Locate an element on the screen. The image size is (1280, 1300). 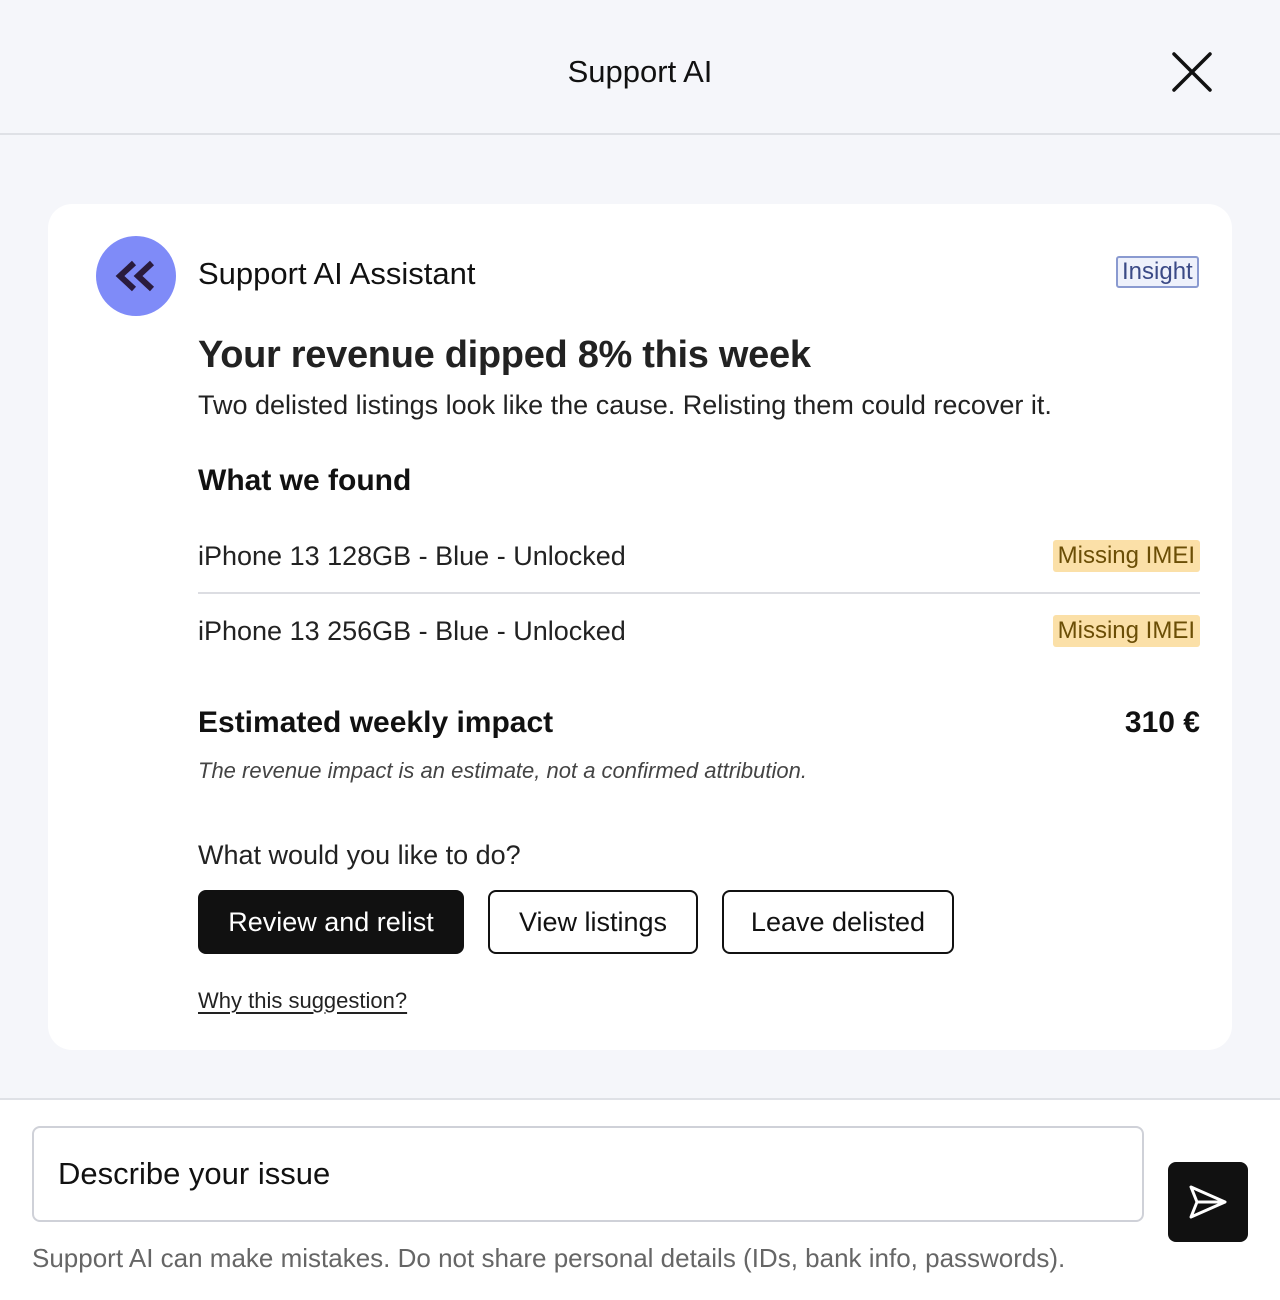
send-icon is located at coordinates (1208, 1202).